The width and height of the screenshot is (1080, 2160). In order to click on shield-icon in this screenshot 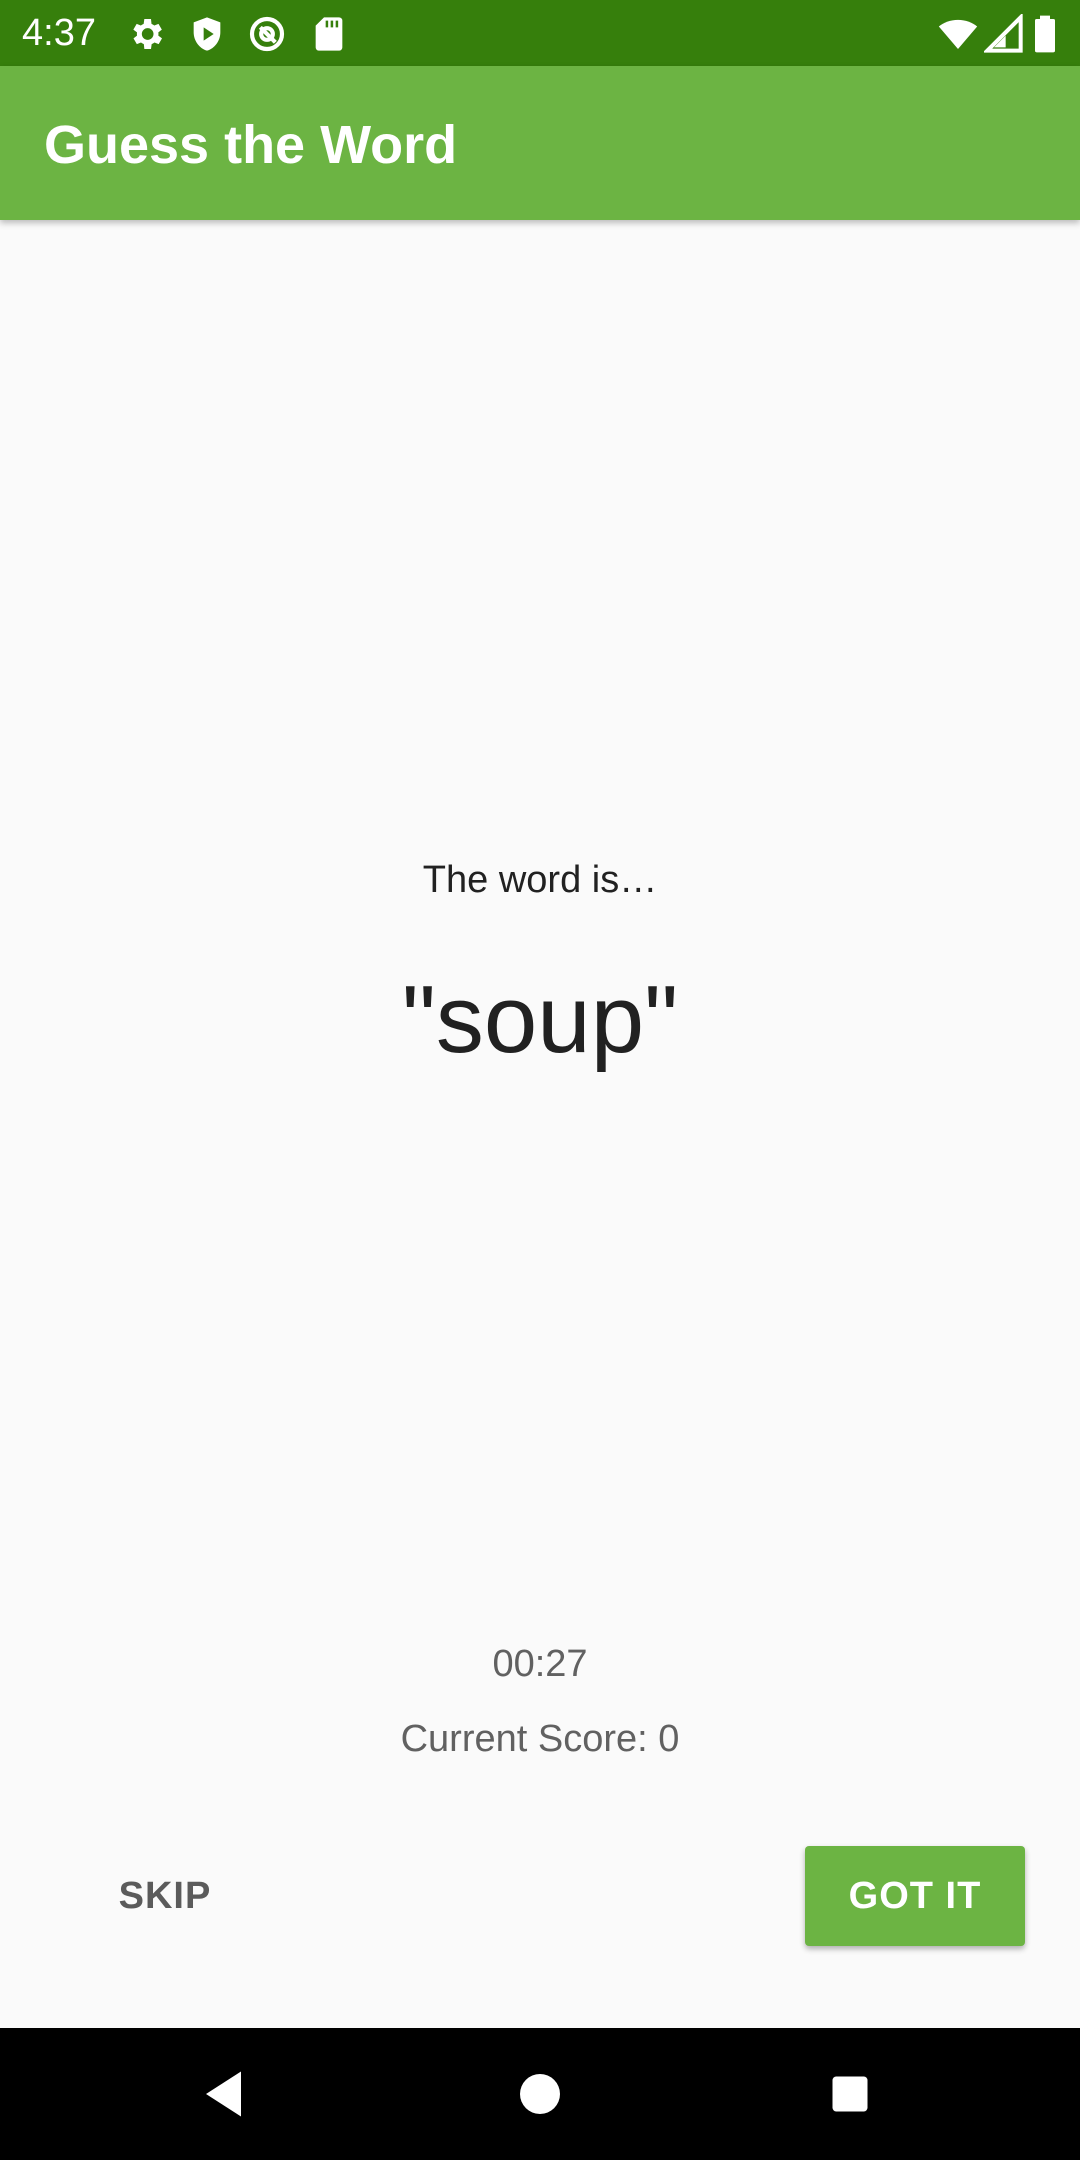, I will do `click(207, 34)`.